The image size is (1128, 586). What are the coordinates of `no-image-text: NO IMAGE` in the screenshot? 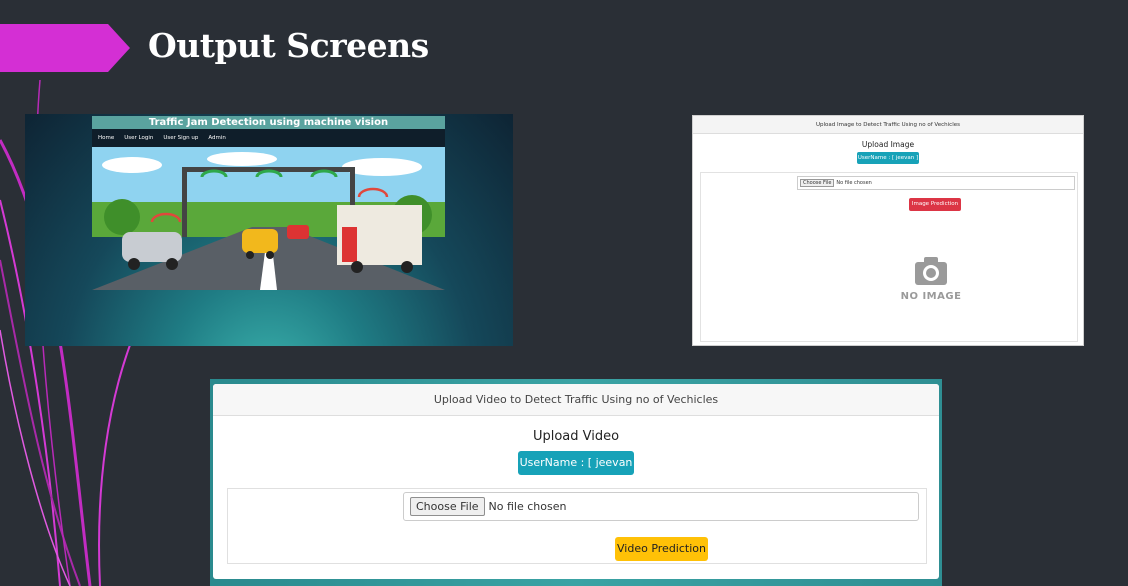 It's located at (931, 296).